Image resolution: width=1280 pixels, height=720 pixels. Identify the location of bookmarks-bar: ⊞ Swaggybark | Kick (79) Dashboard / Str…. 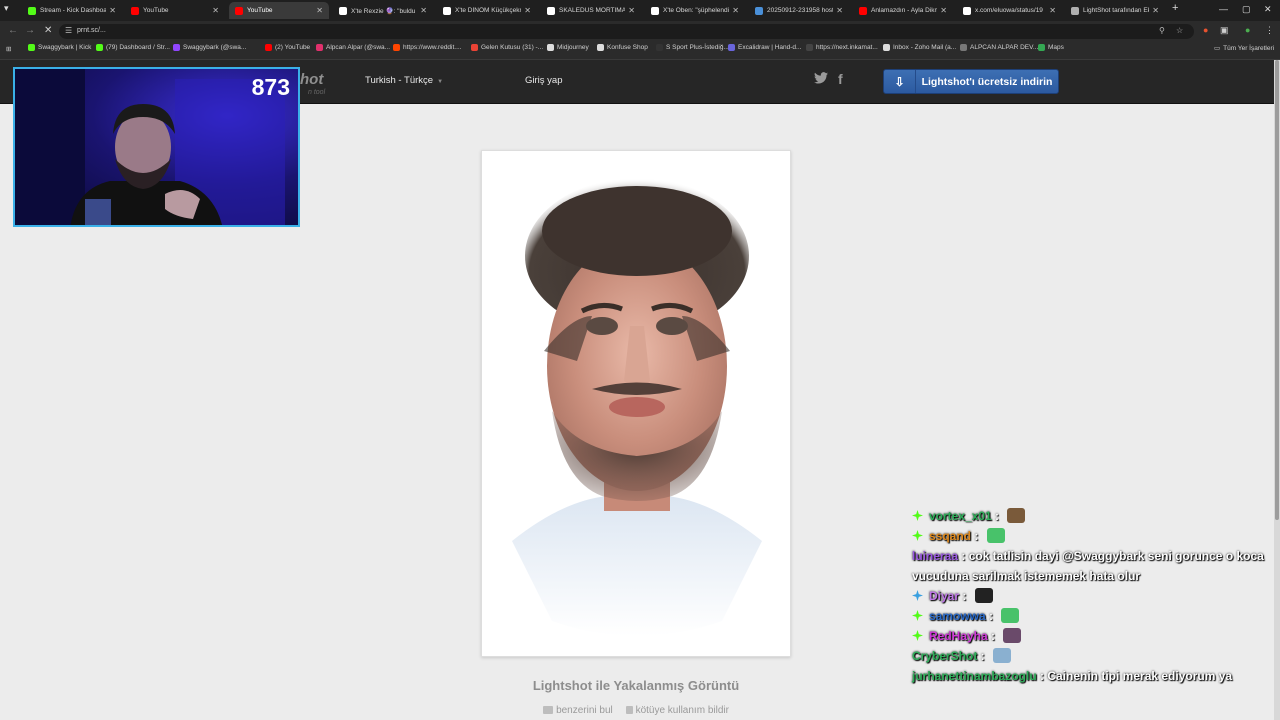
(640, 50).